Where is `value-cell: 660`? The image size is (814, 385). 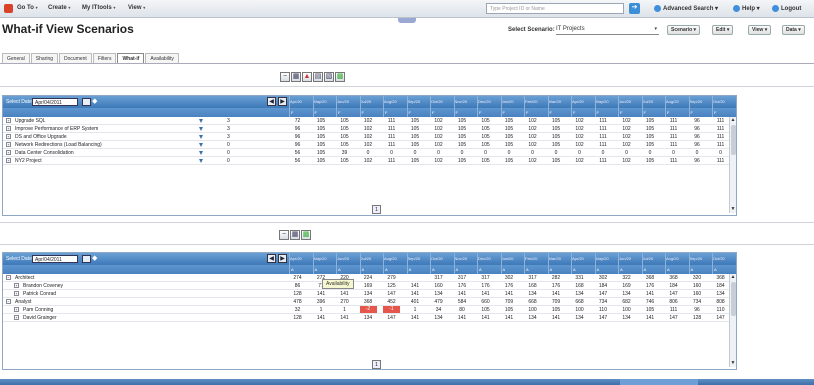
value-cell: 660 is located at coordinates (485, 302).